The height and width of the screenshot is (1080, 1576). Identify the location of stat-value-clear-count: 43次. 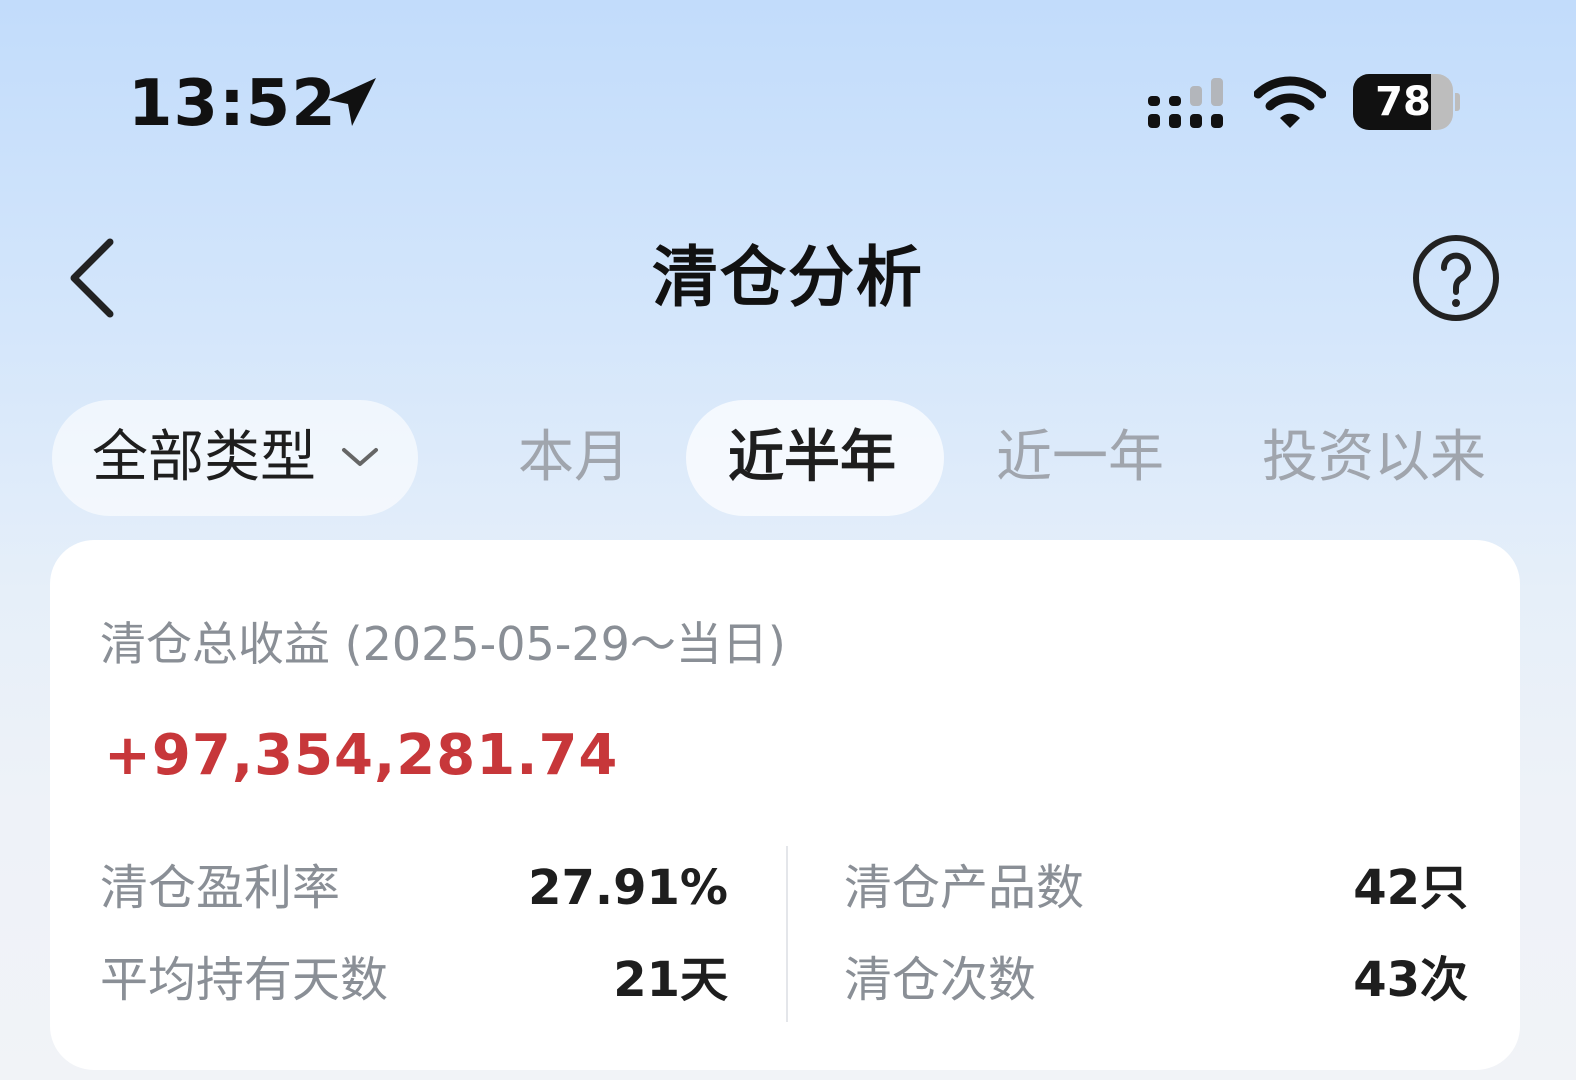
(1410, 980).